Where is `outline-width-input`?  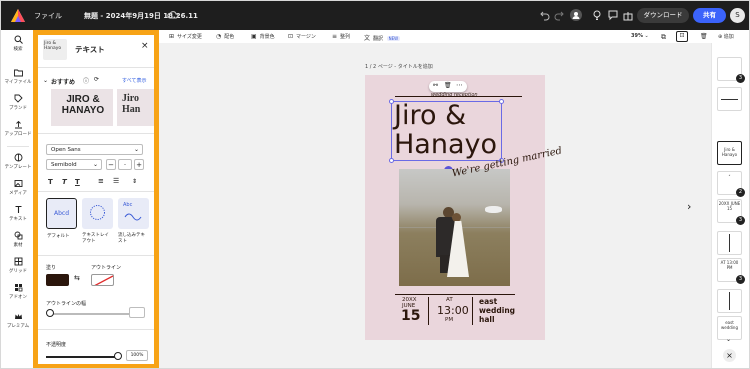
outline-width-input is located at coordinates (137, 312).